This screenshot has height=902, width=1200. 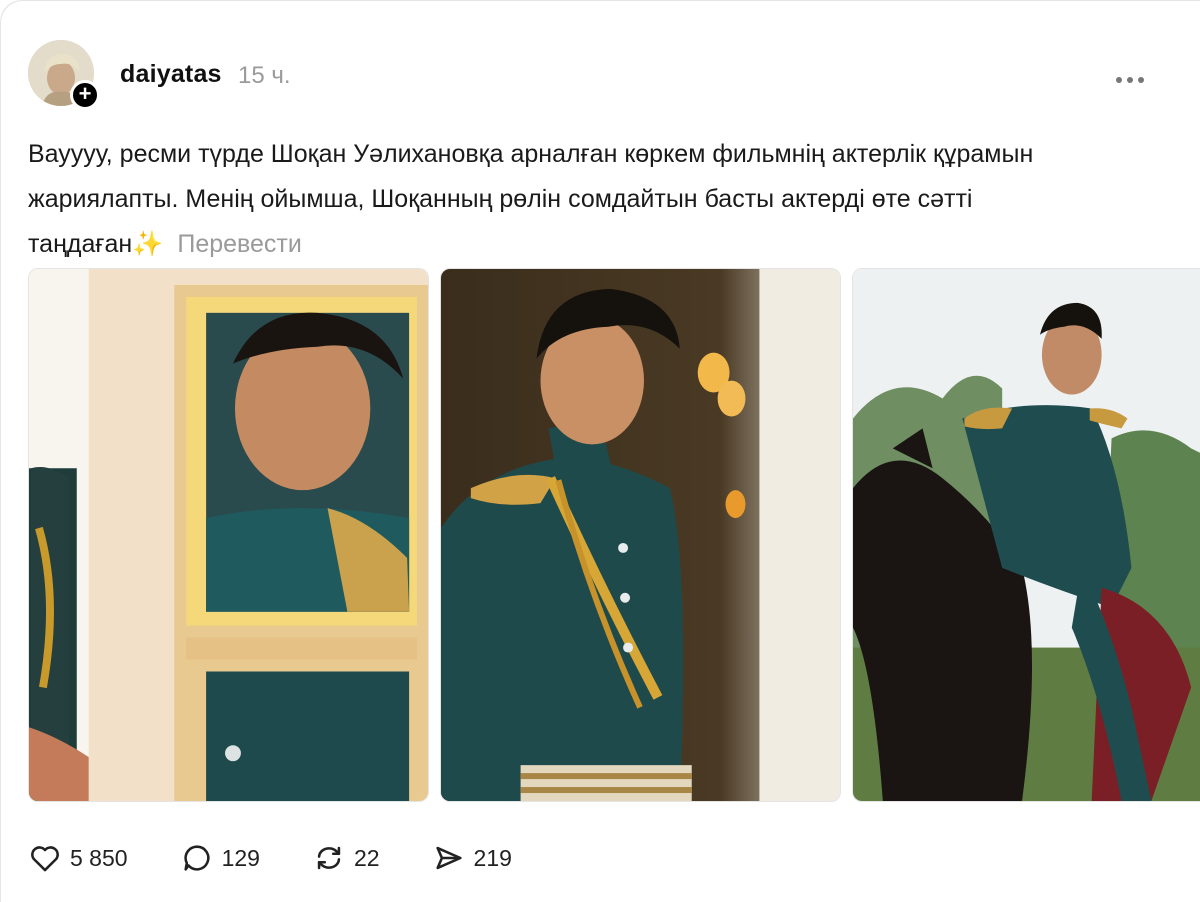 What do you see at coordinates (220, 858) in the screenshot?
I see `comment-button: 129` at bounding box center [220, 858].